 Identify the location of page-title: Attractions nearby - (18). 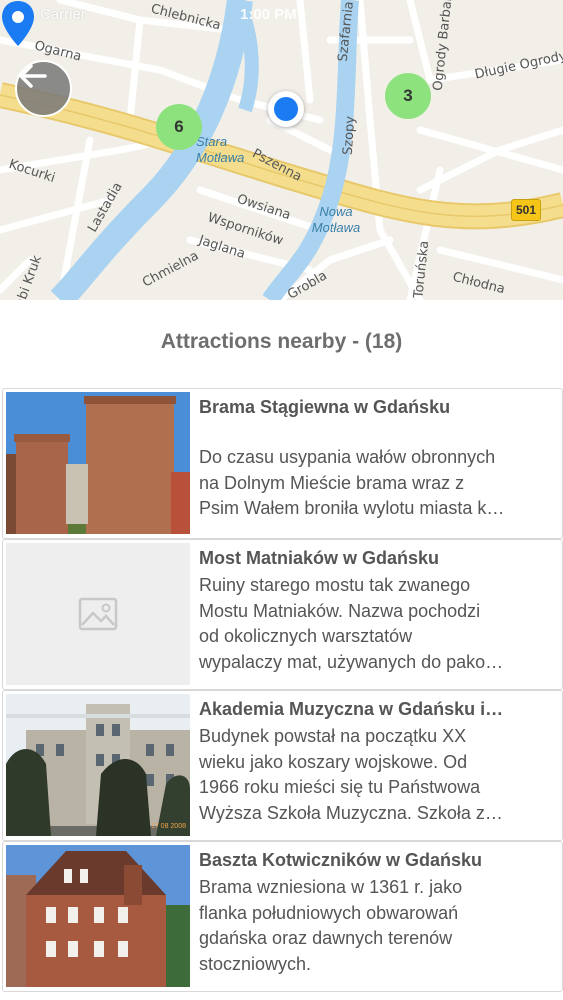
(281, 341).